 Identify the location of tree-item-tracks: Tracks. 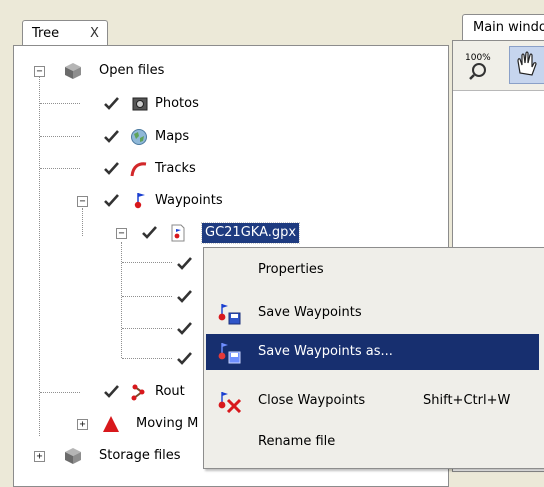
(164, 169).